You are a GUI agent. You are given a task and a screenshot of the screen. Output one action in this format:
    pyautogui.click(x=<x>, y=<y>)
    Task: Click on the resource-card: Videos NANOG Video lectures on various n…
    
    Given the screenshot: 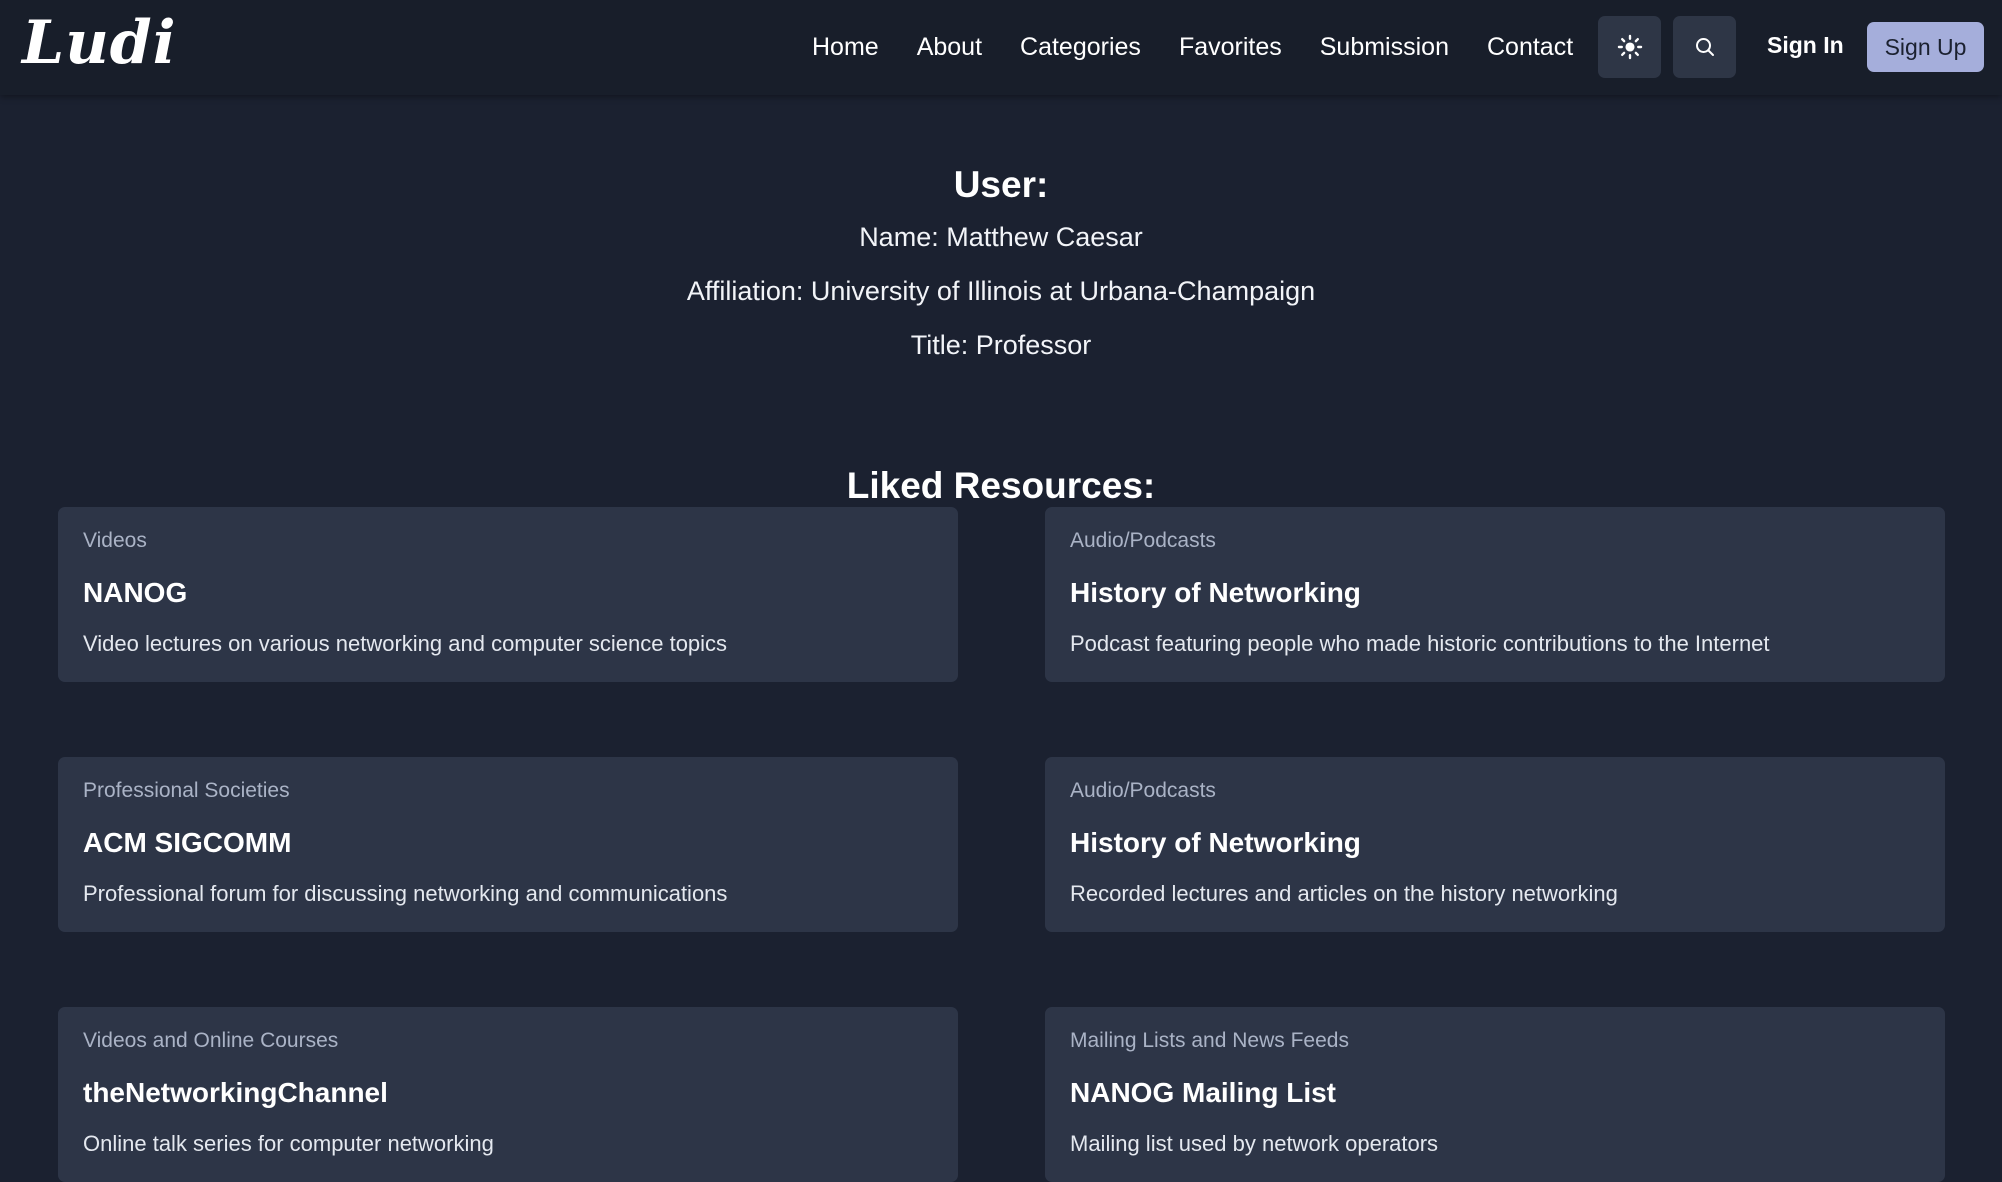 What is the action you would take?
    pyautogui.click(x=508, y=594)
    